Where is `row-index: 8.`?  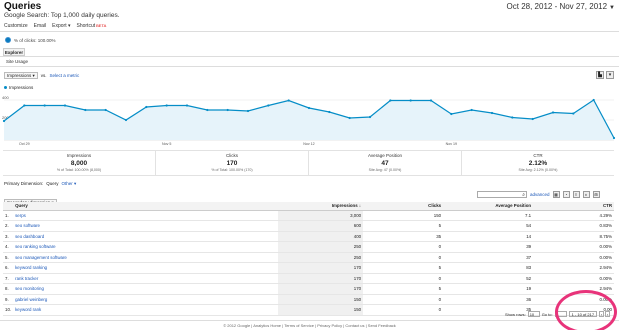 row-index: 8. is located at coordinates (8, 289).